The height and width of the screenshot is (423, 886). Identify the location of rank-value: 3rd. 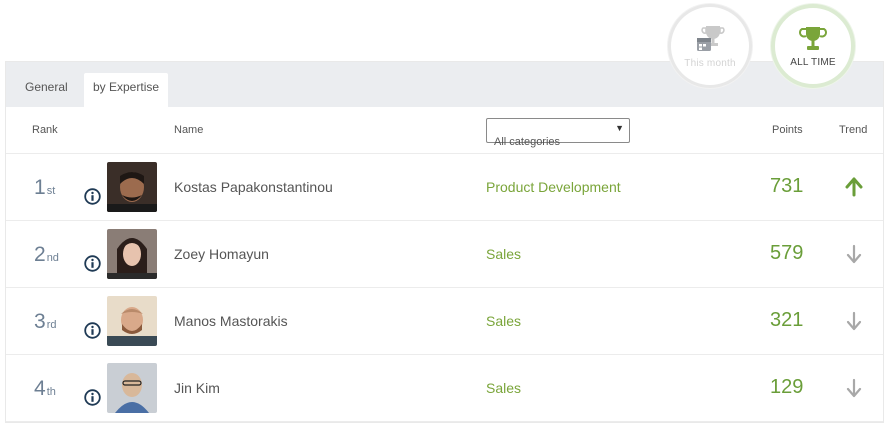
(45, 321).